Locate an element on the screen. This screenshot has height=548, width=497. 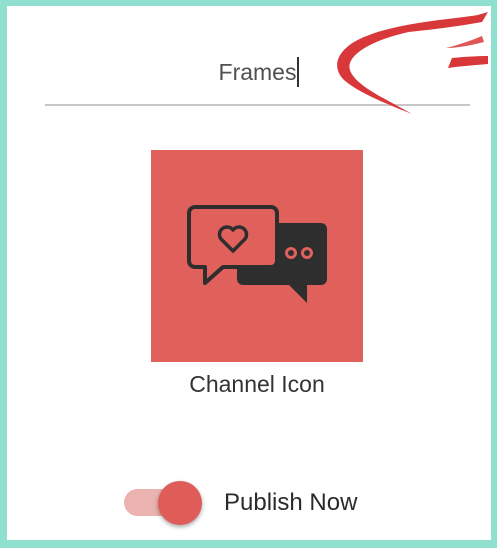
publish-toggle-thumb is located at coordinates (180, 503).